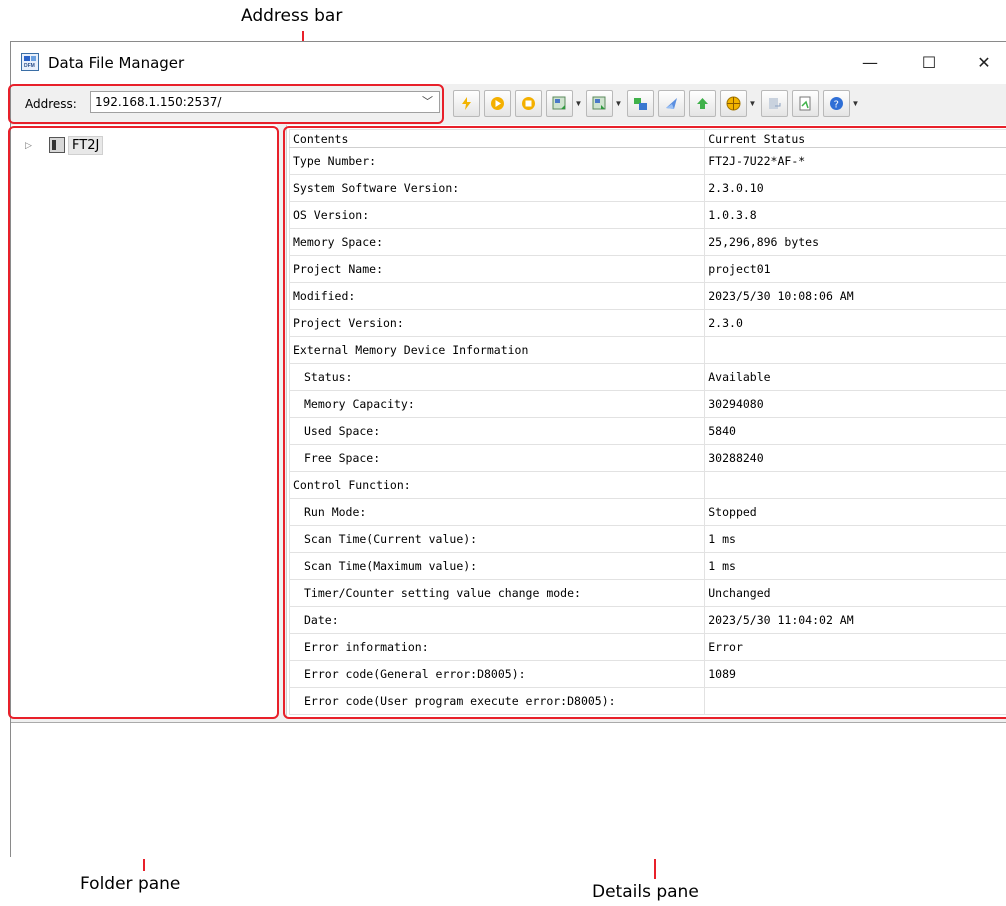 Image resolution: width=1006 pixels, height=906 pixels. I want to click on transfer-button, so click(640, 103).